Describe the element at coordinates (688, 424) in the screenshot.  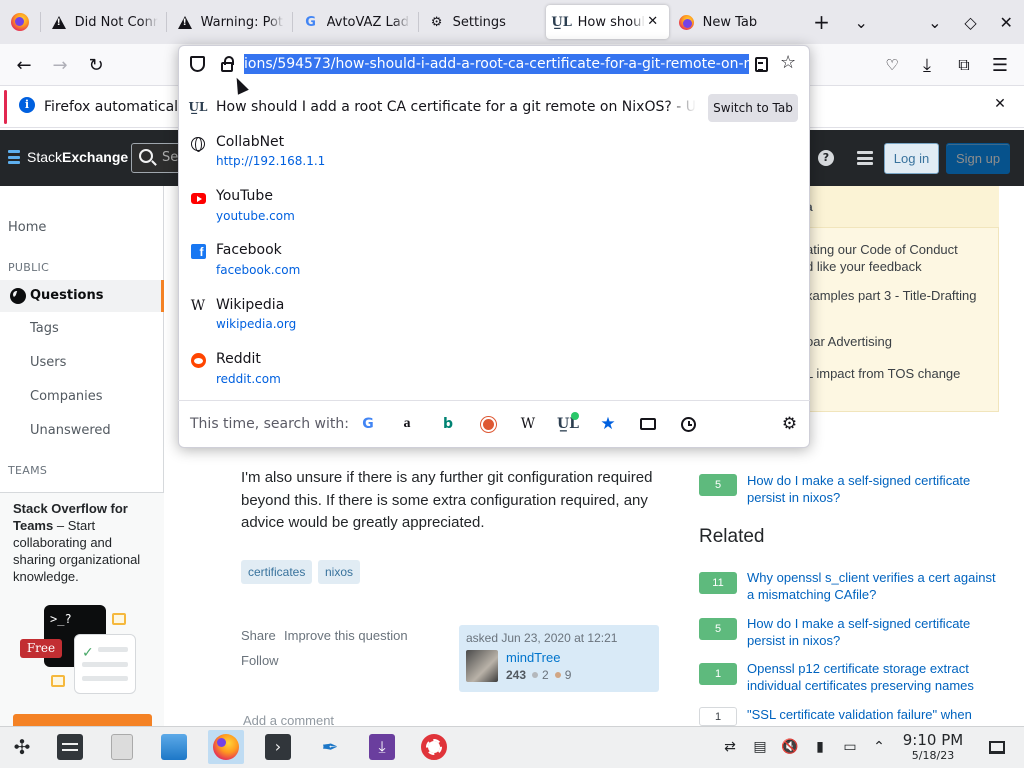
I see `history-icon` at that location.